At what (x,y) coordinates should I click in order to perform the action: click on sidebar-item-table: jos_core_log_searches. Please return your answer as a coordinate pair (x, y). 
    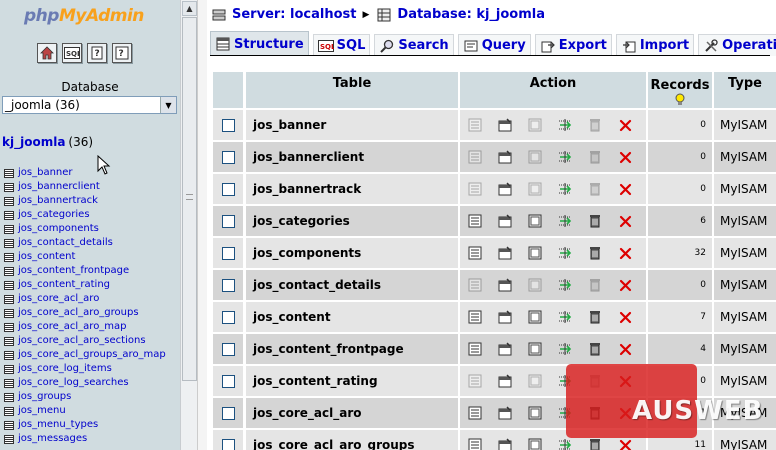
    Looking at the image, I should click on (85, 383).